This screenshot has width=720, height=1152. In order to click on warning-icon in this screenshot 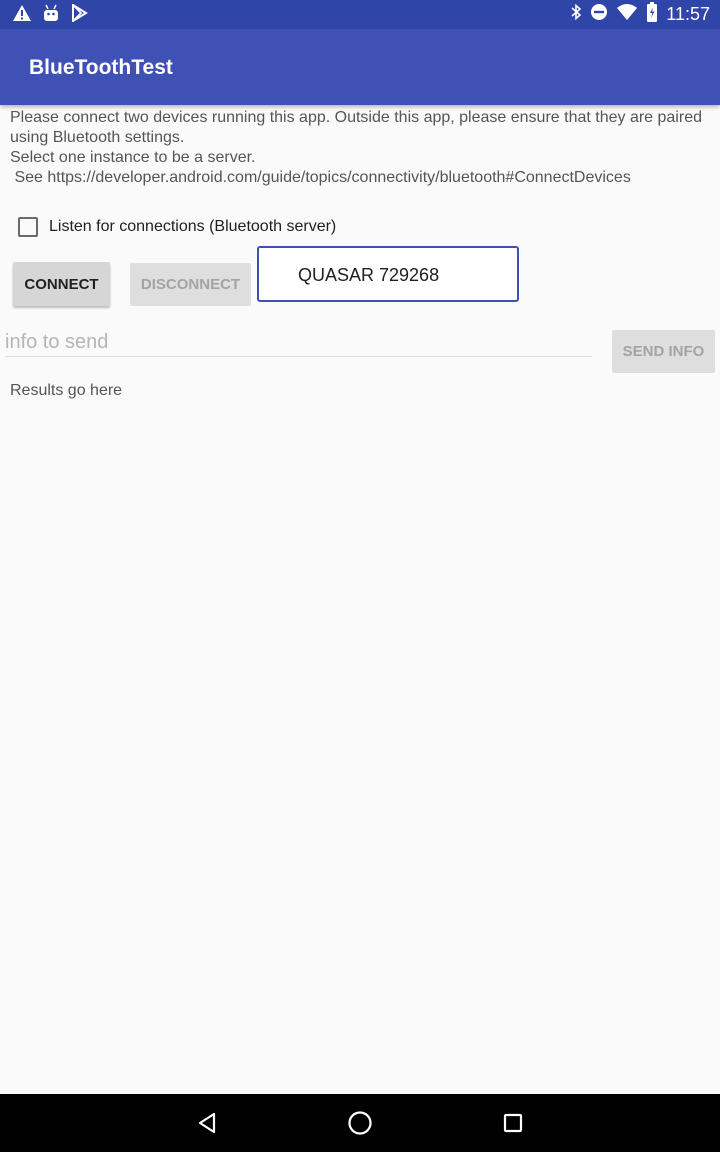, I will do `click(22, 15)`.